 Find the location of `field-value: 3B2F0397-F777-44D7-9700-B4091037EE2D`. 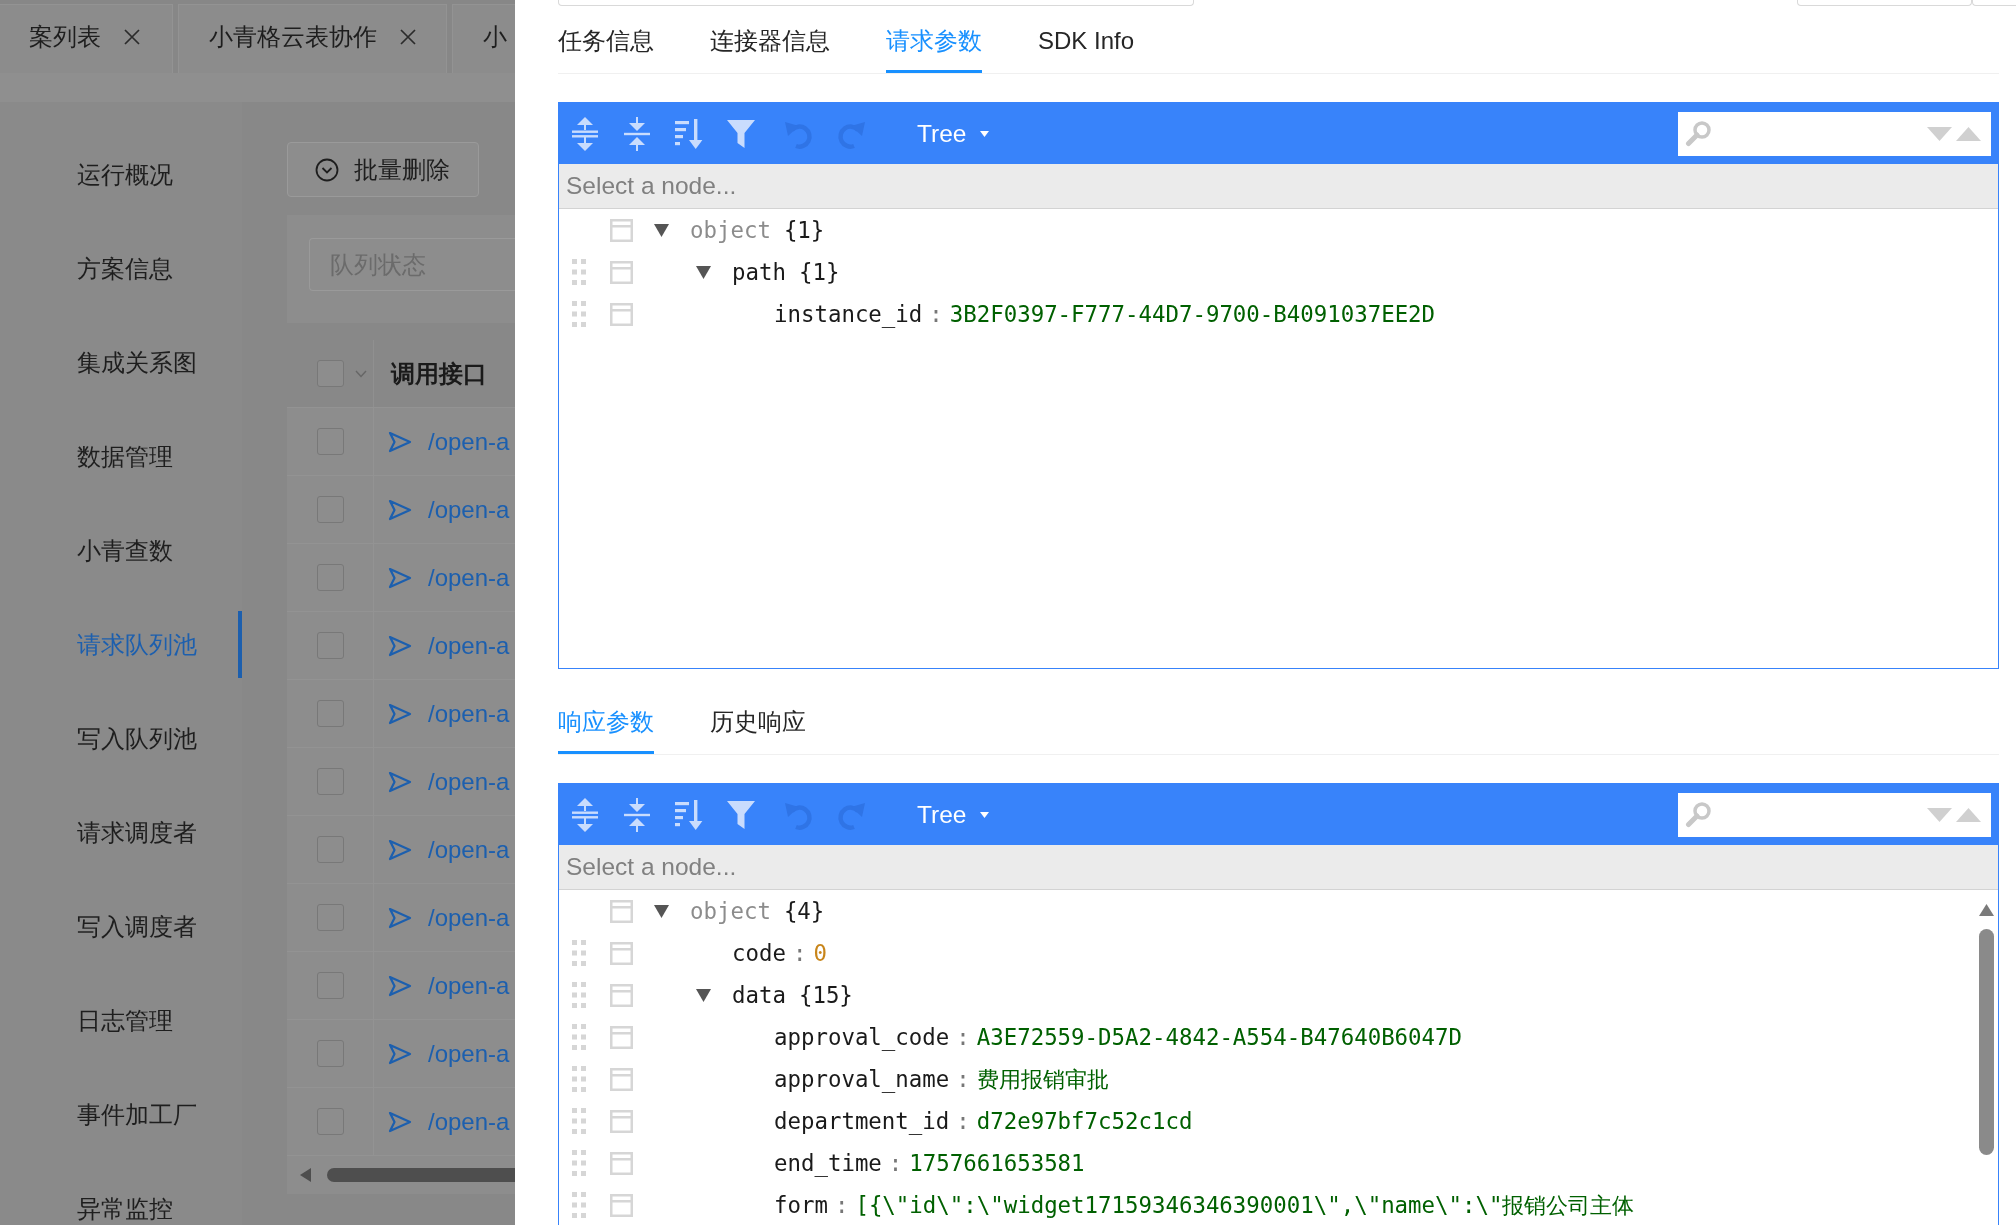

field-value: 3B2F0397-F777-44D7-9700-B4091037EE2D is located at coordinates (1192, 314).